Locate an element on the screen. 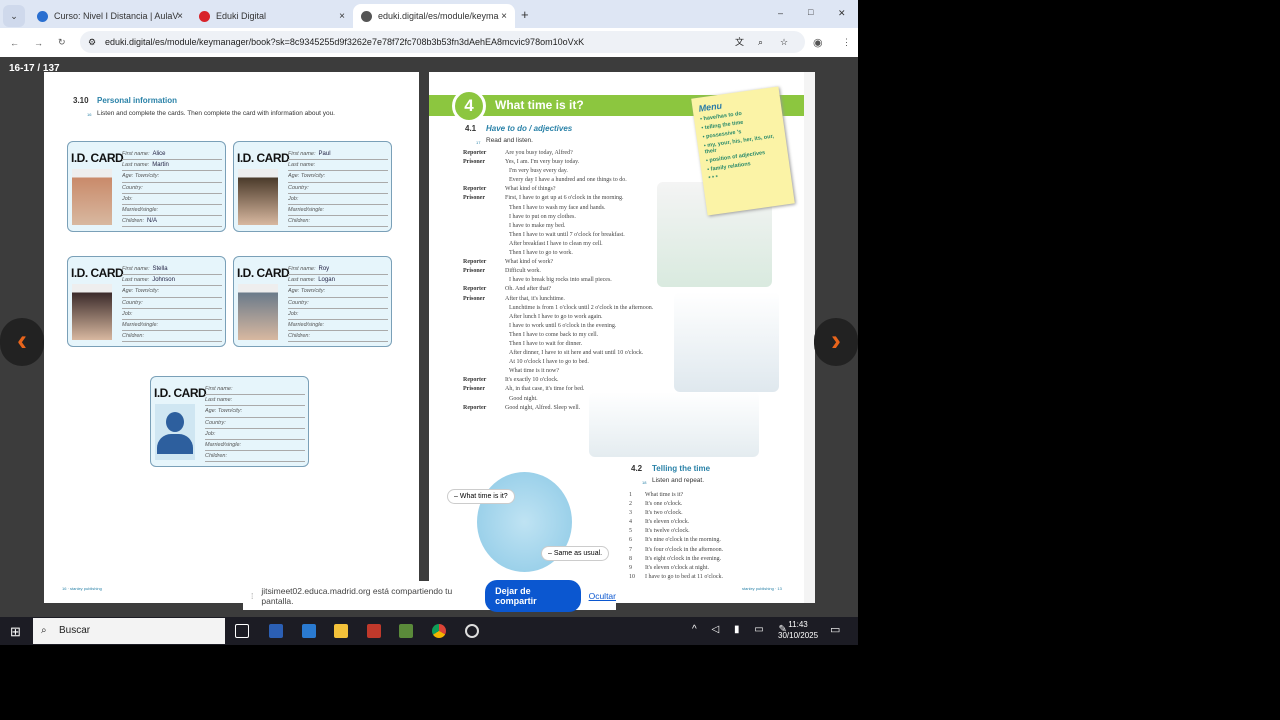  taskbar-search: ⌕ Buscar is located at coordinates (129, 631).